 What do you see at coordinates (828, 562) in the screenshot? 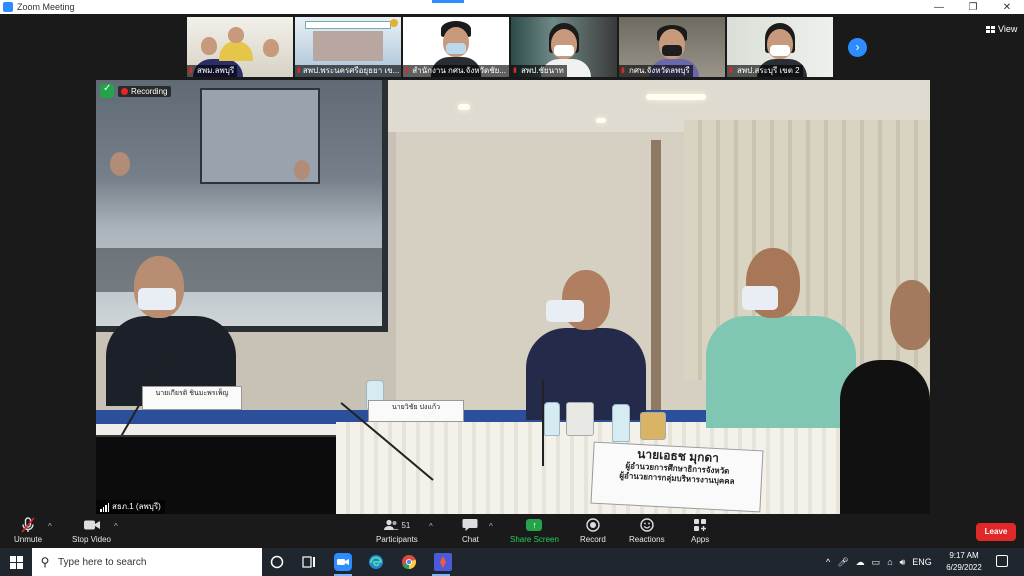
I see `show-hidden-icons-caret-icon: ^` at bounding box center [828, 562].